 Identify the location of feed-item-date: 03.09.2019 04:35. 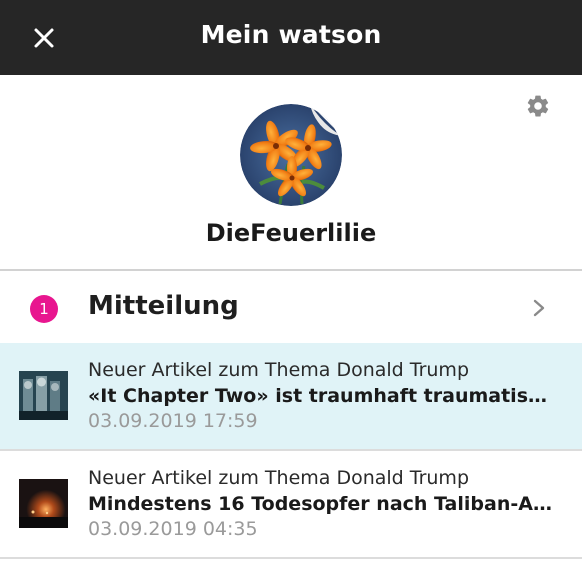
(173, 529).